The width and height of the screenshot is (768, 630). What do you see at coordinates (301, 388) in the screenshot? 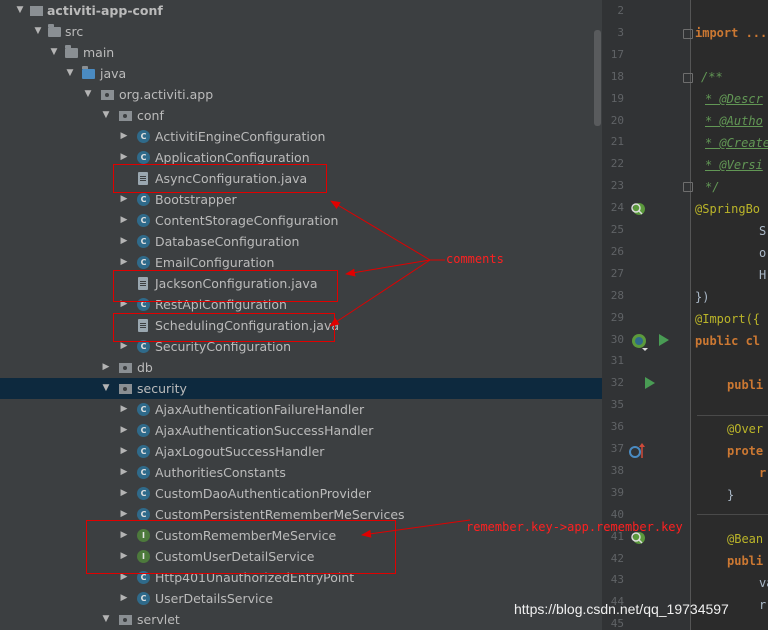
I see `tree-row-security: ▼ security` at bounding box center [301, 388].